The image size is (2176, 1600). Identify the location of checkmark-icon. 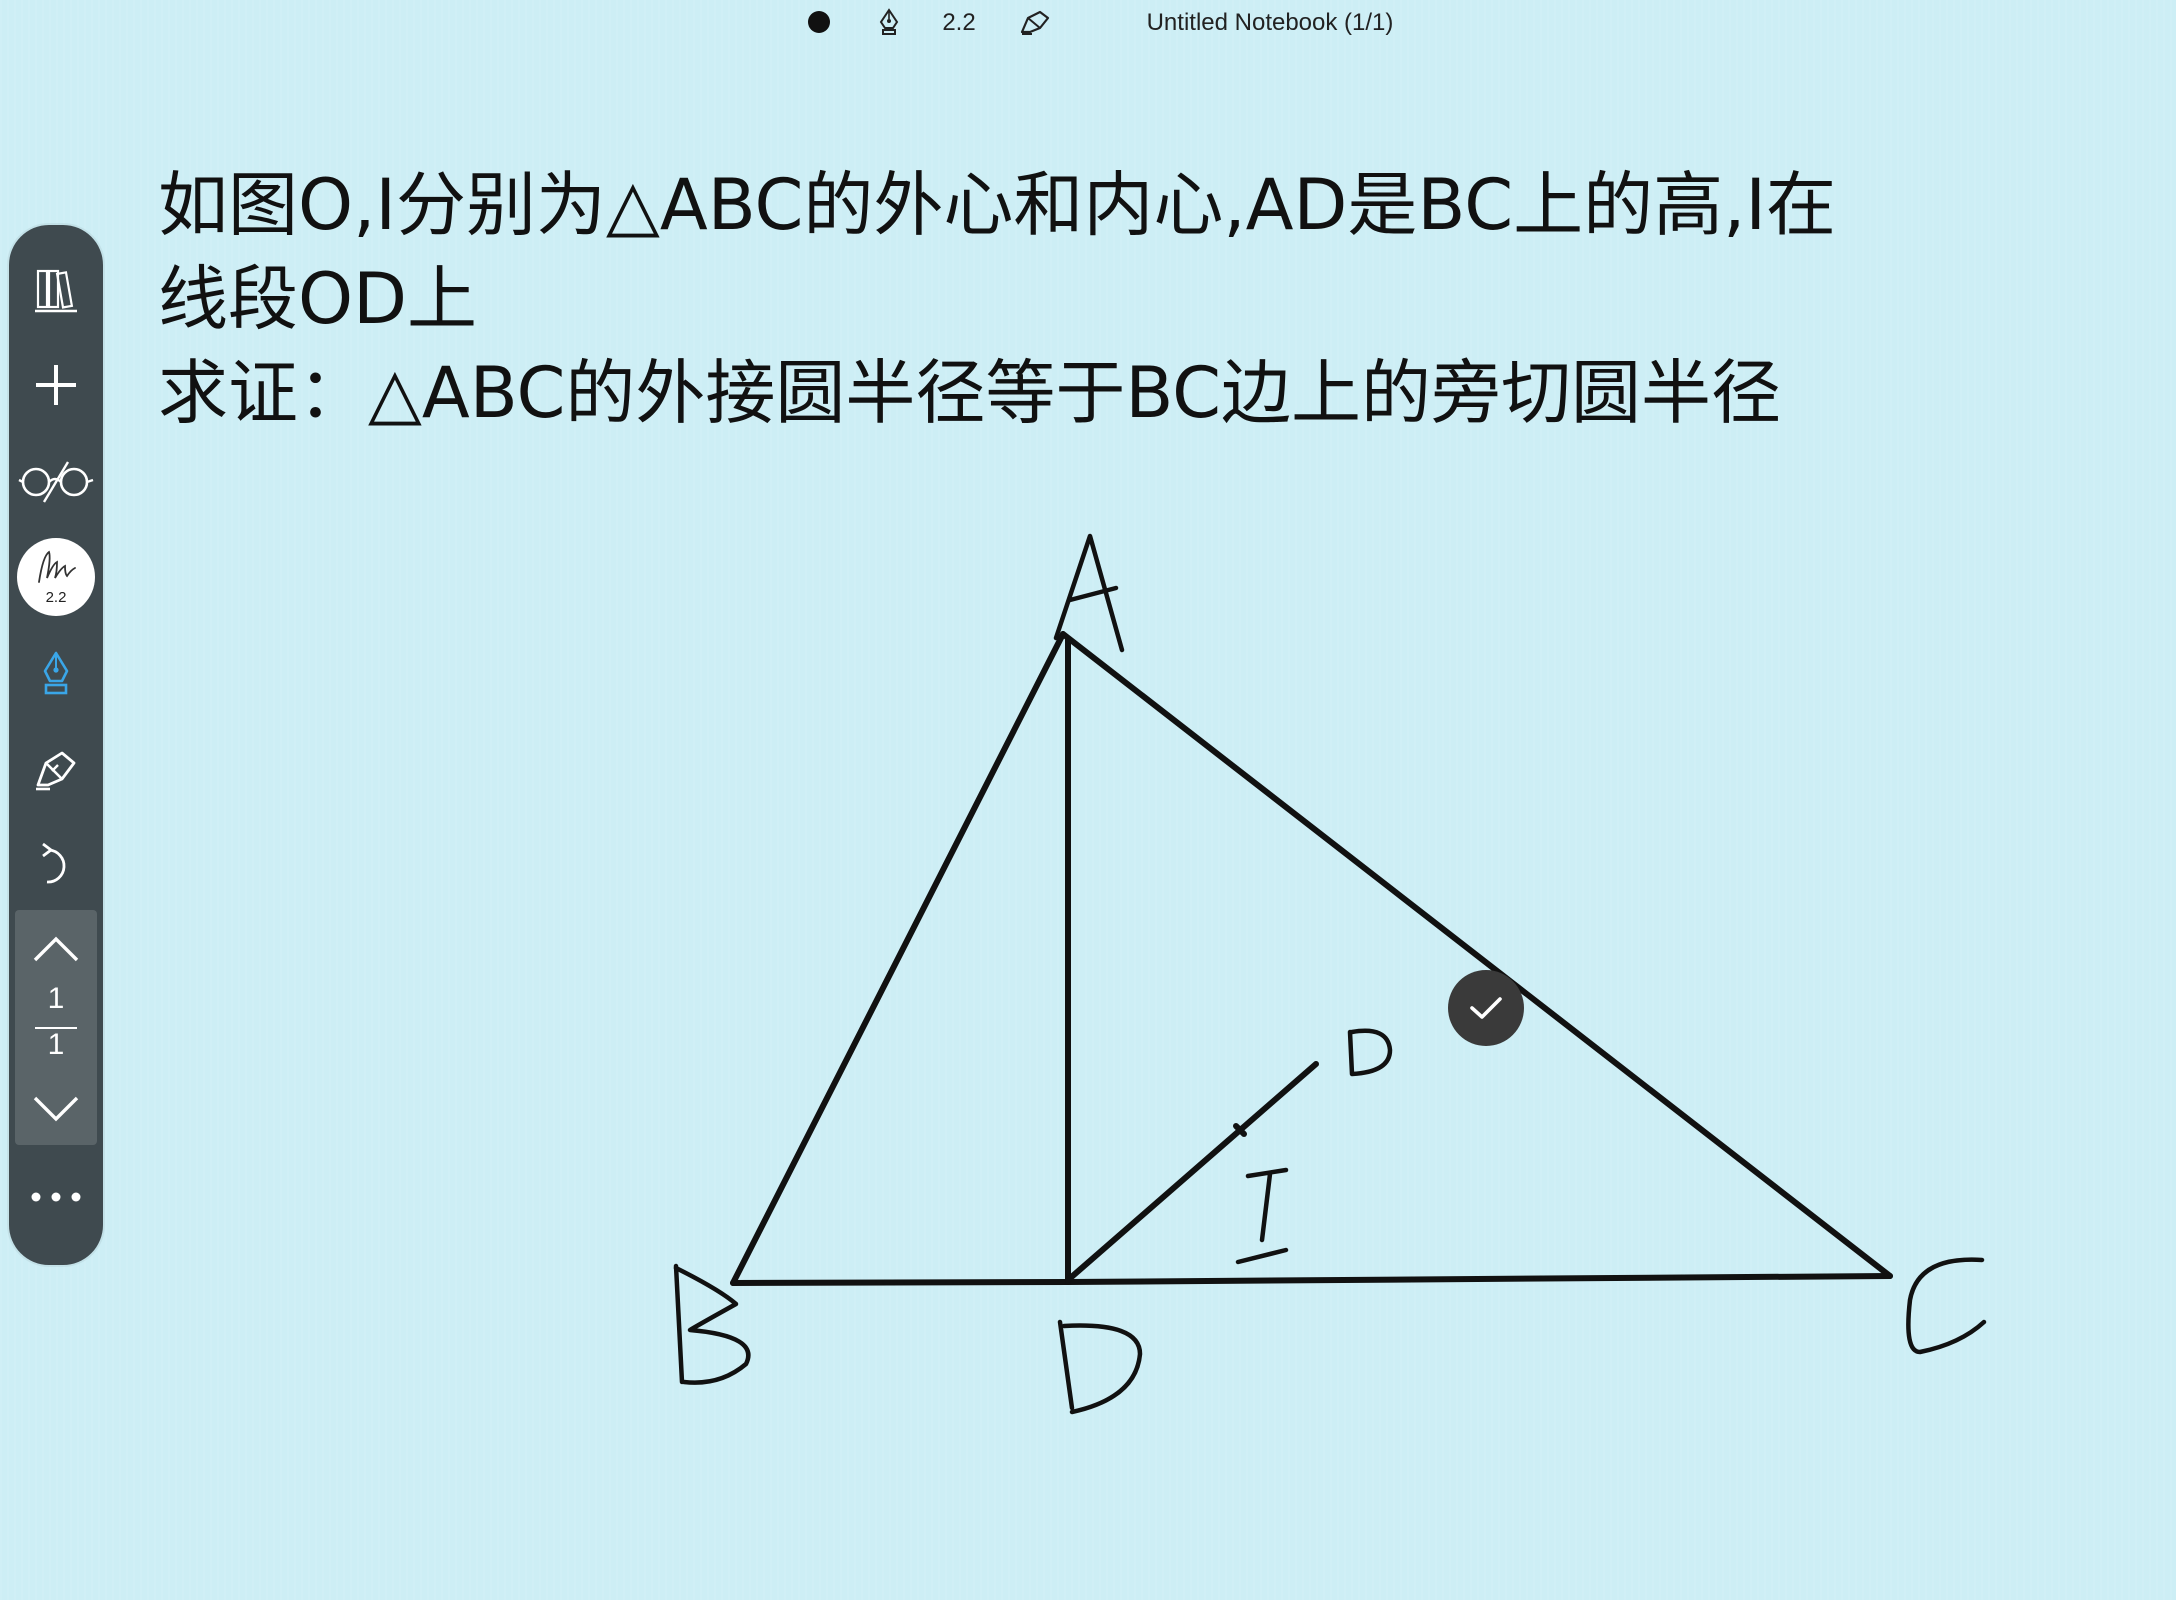
(1486, 1008).